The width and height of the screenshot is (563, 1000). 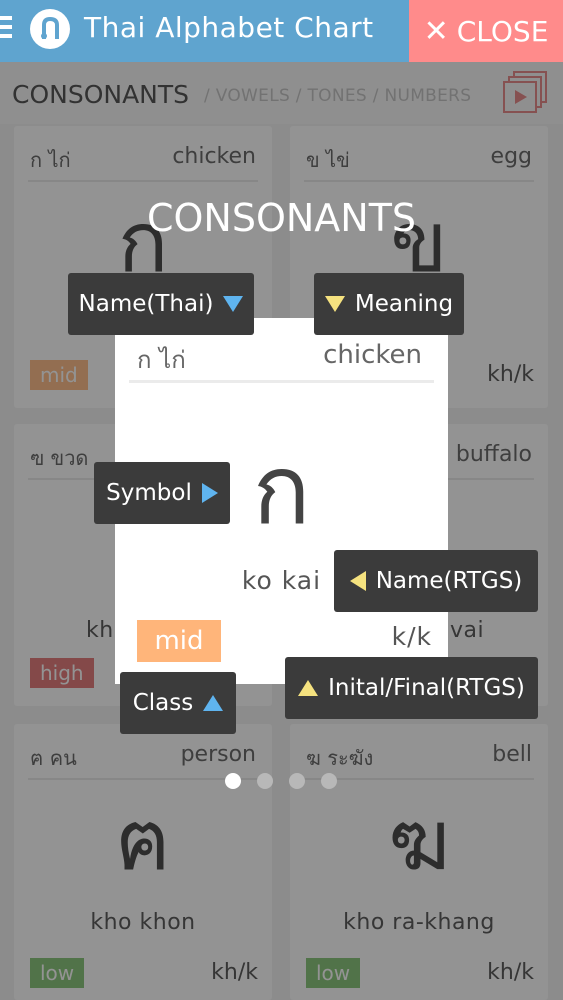 I want to click on menu-icon, so click(x=6, y=28).